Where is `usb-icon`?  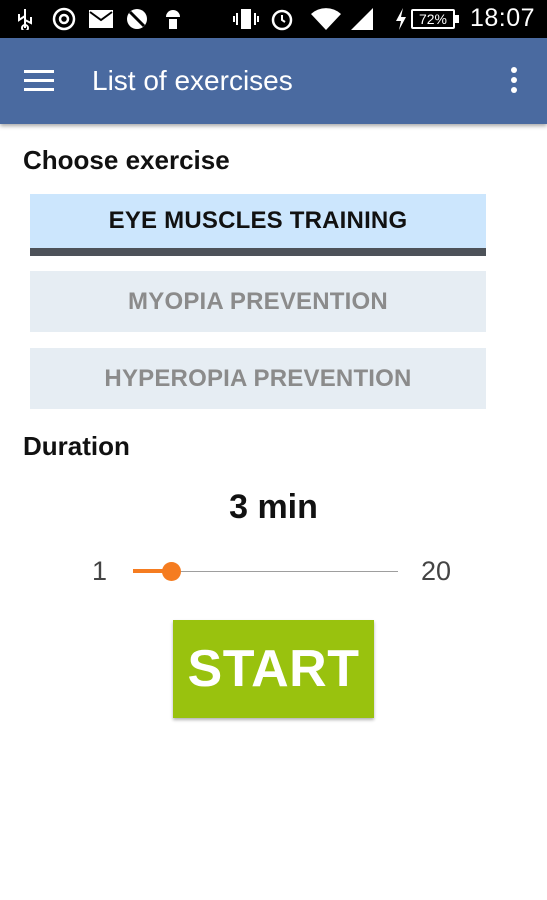
usb-icon is located at coordinates (25, 19).